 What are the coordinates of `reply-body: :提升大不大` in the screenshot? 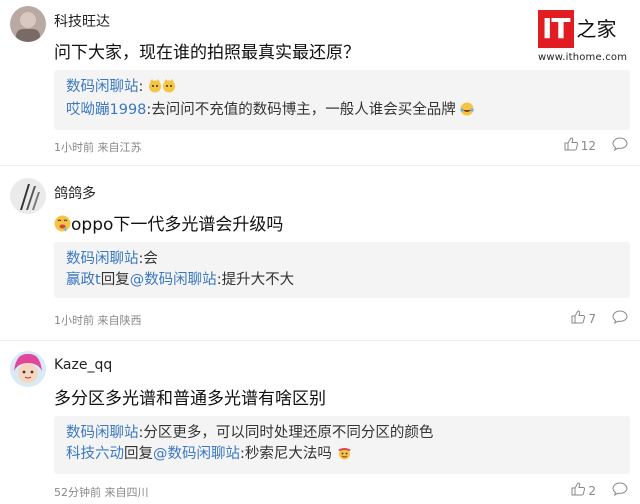 It's located at (255, 280).